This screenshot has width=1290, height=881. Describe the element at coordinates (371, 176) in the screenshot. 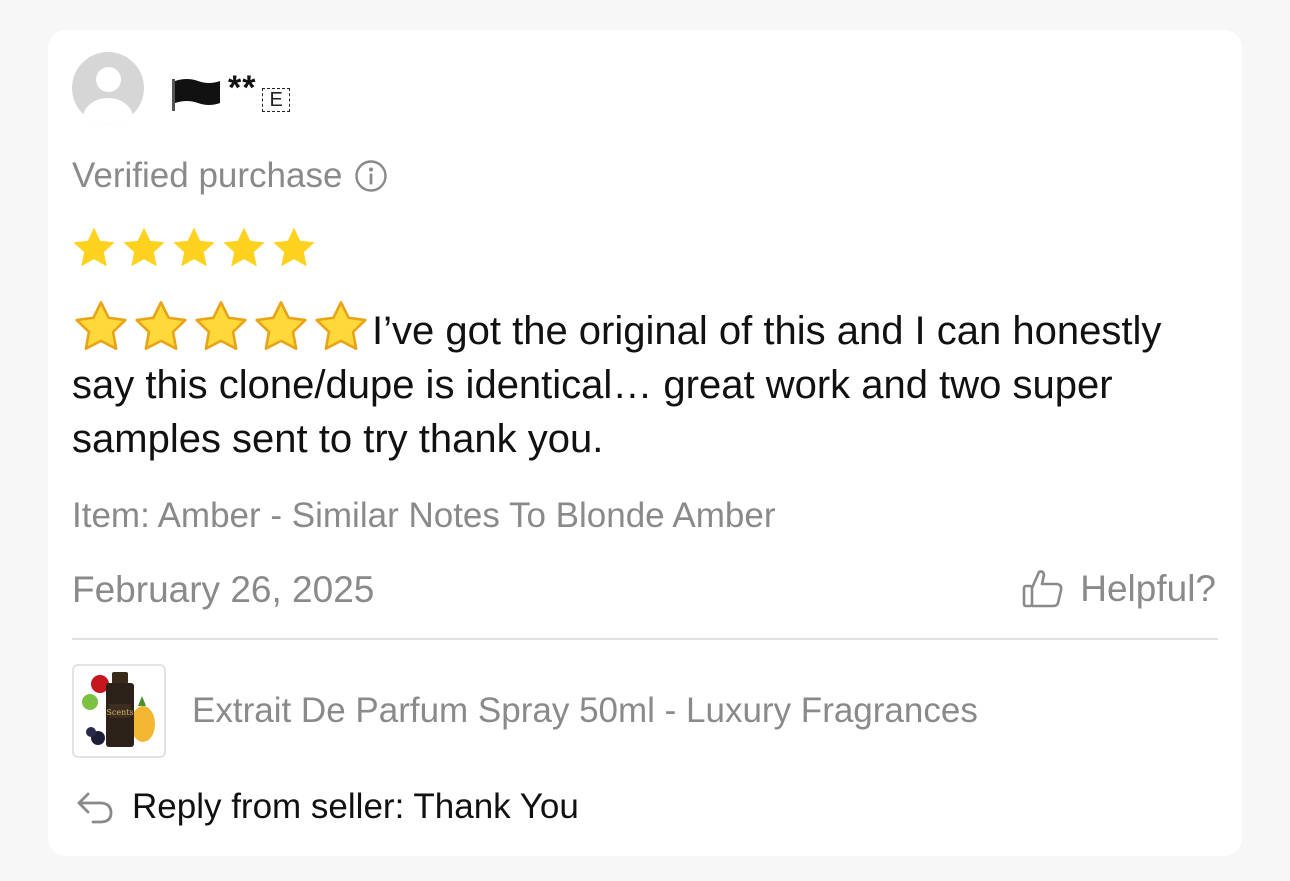

I see `info-icon` at that location.